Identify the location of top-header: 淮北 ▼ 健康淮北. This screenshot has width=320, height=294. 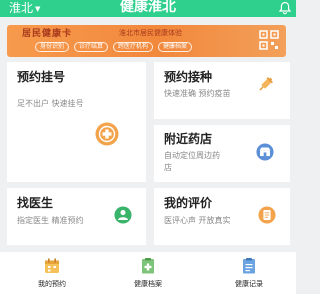
(148, 8).